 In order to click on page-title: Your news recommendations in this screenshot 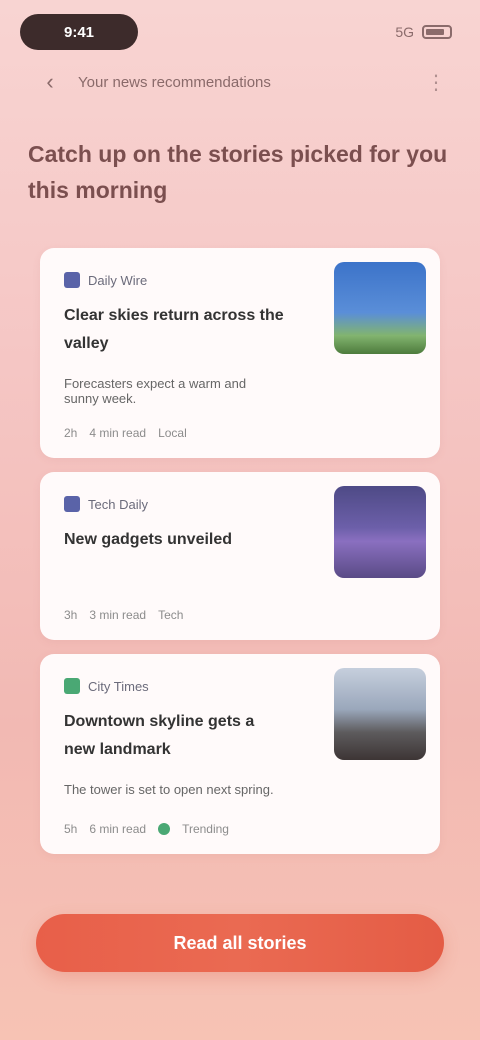, I will do `click(174, 82)`.